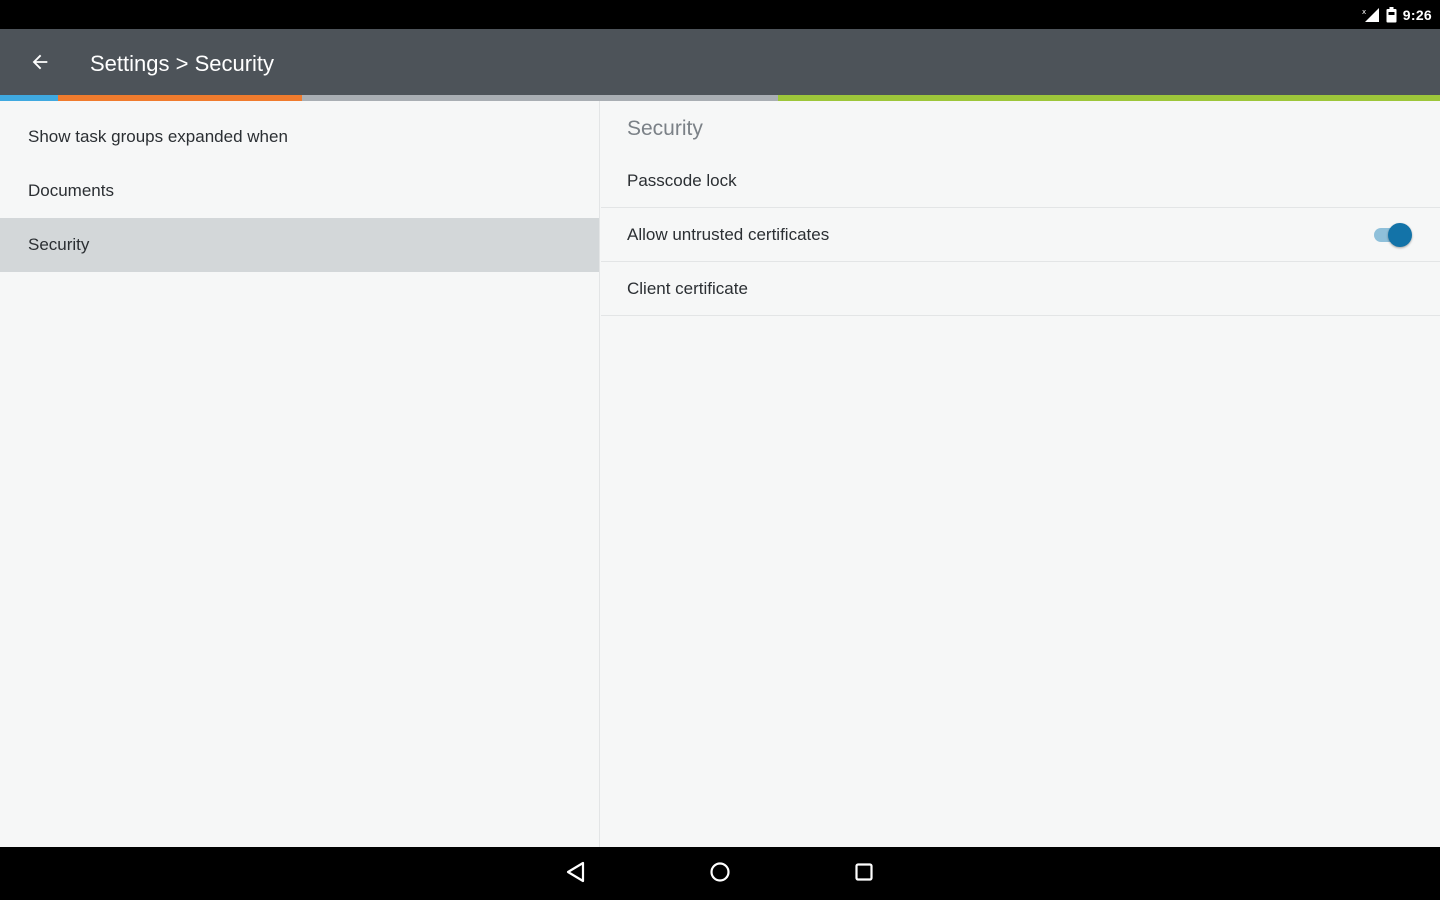 The height and width of the screenshot is (900, 1440). I want to click on back-button, so click(40, 64).